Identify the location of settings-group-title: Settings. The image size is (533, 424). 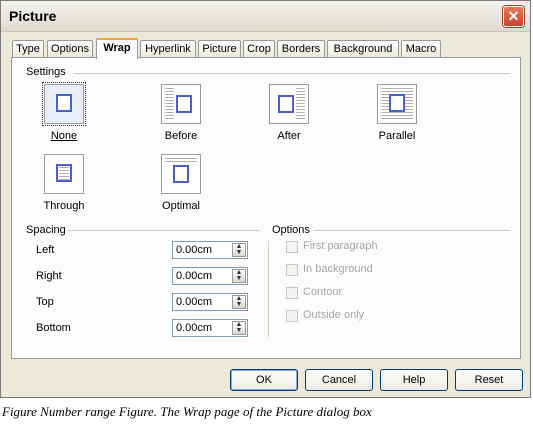
(46, 72).